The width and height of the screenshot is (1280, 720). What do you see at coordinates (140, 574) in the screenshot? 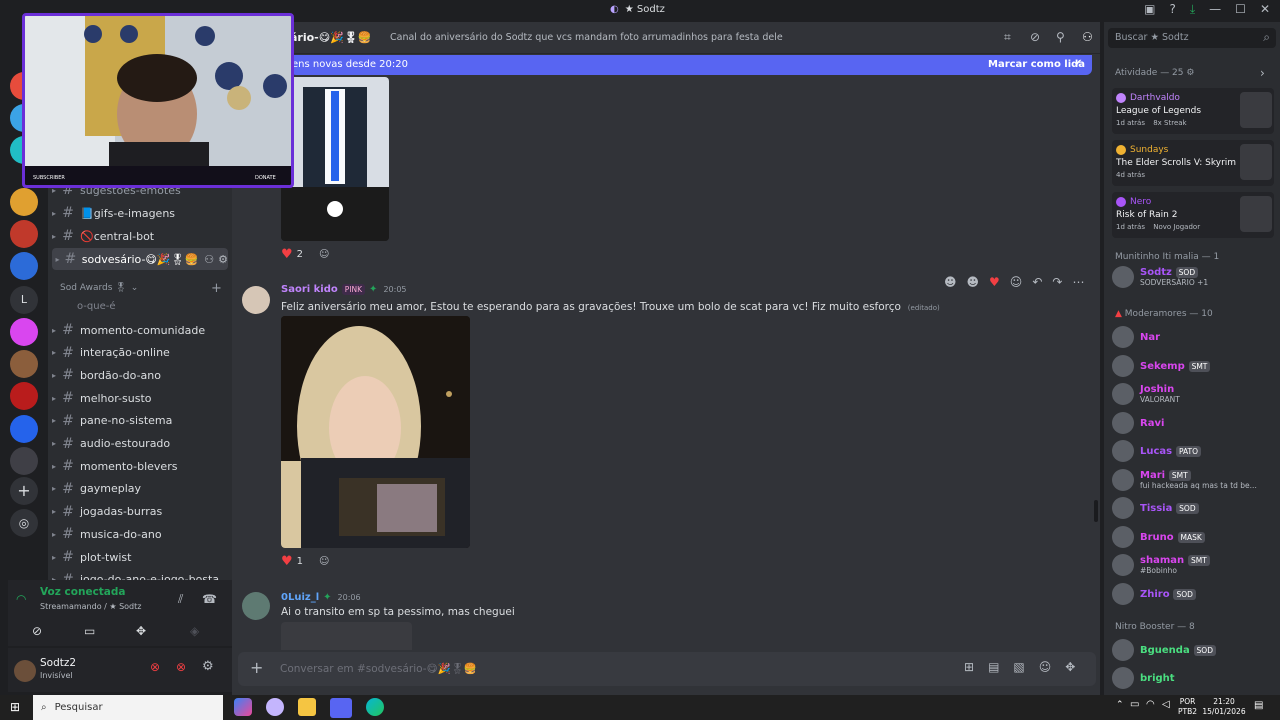
I see `channel-item: ▸ # jogo-do-ano-e-jogo-bosta` at bounding box center [140, 574].